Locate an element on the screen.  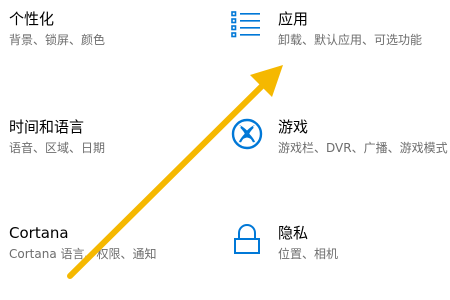
settings-tile-privacy: 隐私 位置、相机 is located at coordinates (284, 243).